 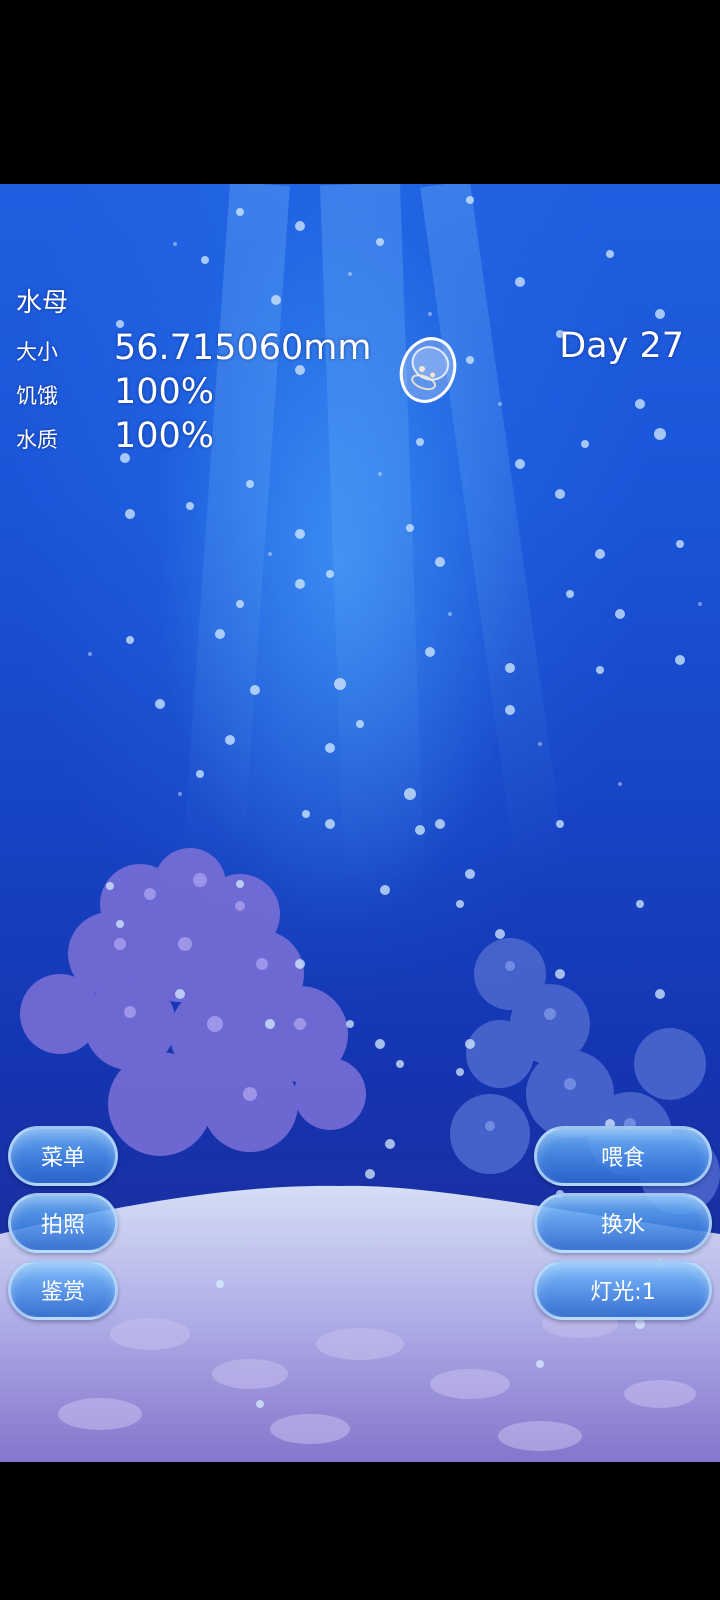 I want to click on light-button: 灯光:1, so click(x=623, y=1290).